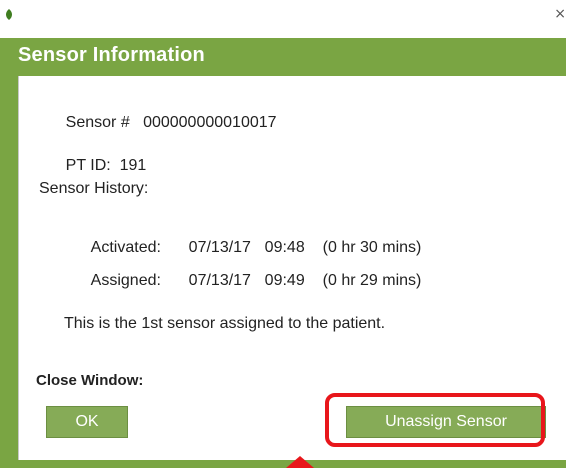  I want to click on assigned-row: Assigned: 07/13/17 09:49 (0 hr 29 mins), so click(243, 281).